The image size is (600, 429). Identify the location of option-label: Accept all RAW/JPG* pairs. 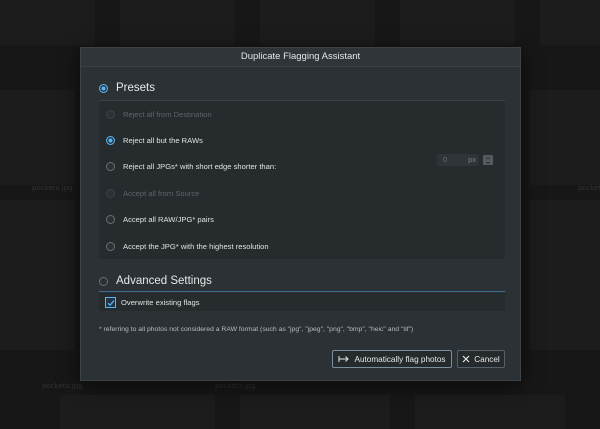
(168, 219).